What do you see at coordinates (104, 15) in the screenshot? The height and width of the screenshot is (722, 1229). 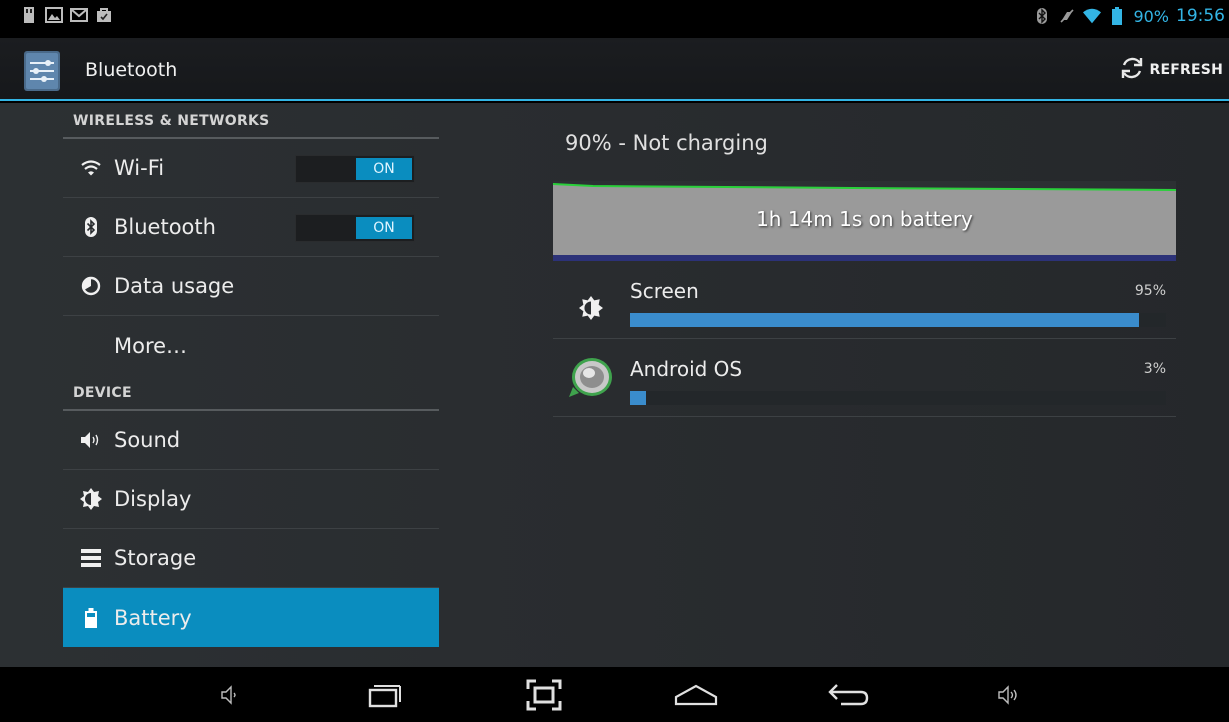 I see `shopping-bag-icon` at bounding box center [104, 15].